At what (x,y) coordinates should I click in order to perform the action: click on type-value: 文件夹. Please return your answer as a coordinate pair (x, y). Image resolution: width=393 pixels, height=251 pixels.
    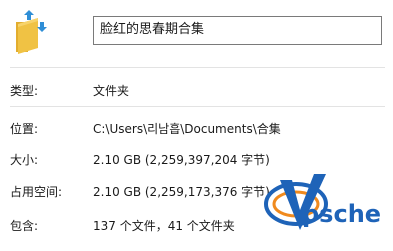
    Looking at the image, I should click on (111, 91).